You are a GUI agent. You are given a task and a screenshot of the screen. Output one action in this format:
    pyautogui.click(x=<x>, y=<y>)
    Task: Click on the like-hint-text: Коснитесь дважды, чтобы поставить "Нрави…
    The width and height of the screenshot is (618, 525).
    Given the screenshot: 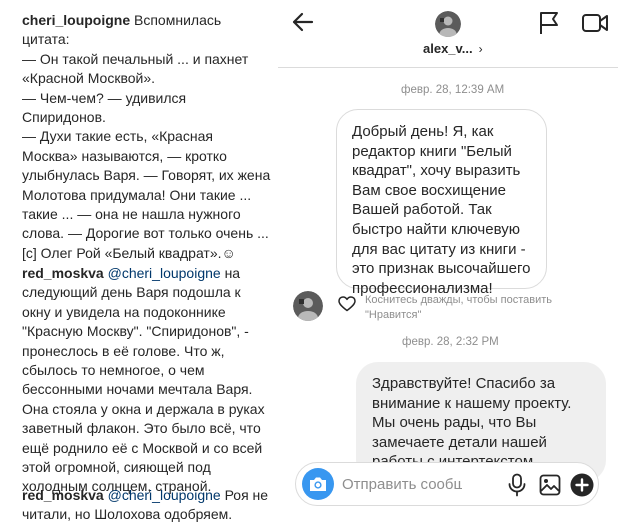 What is the action you would take?
    pyautogui.click(x=459, y=307)
    